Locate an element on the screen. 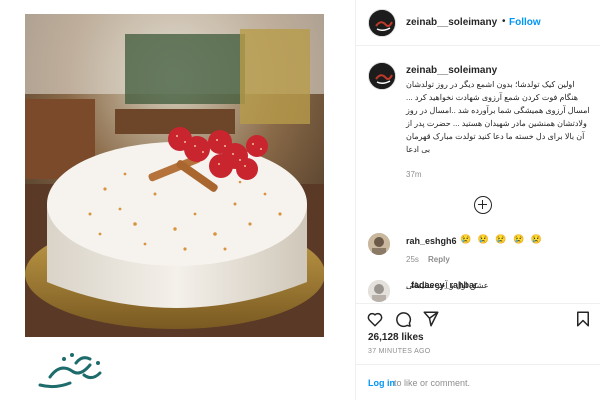 This screenshot has height=400, width=600. watermark-logo is located at coordinates (70, 370).